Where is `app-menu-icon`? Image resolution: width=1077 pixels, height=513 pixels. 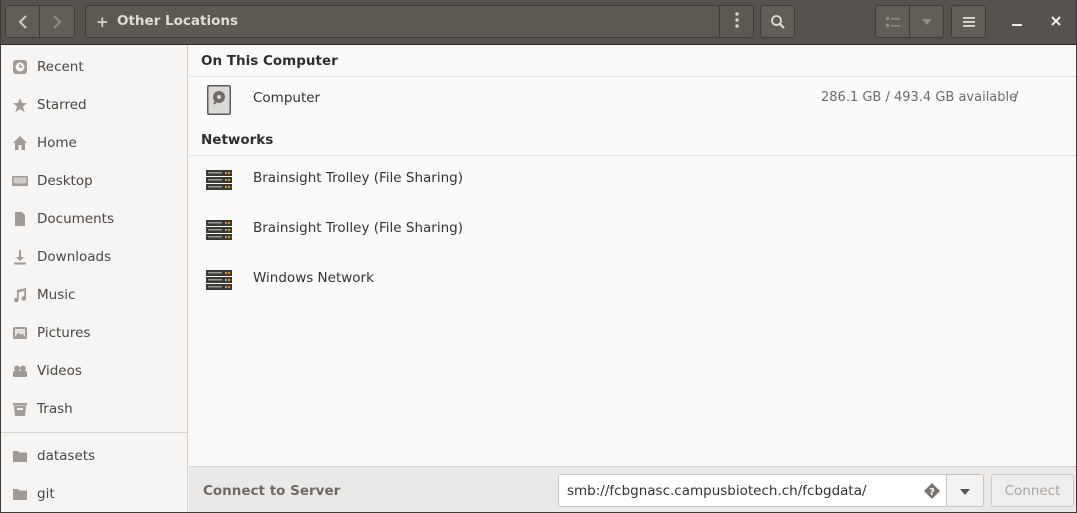 app-menu-icon is located at coordinates (968, 21).